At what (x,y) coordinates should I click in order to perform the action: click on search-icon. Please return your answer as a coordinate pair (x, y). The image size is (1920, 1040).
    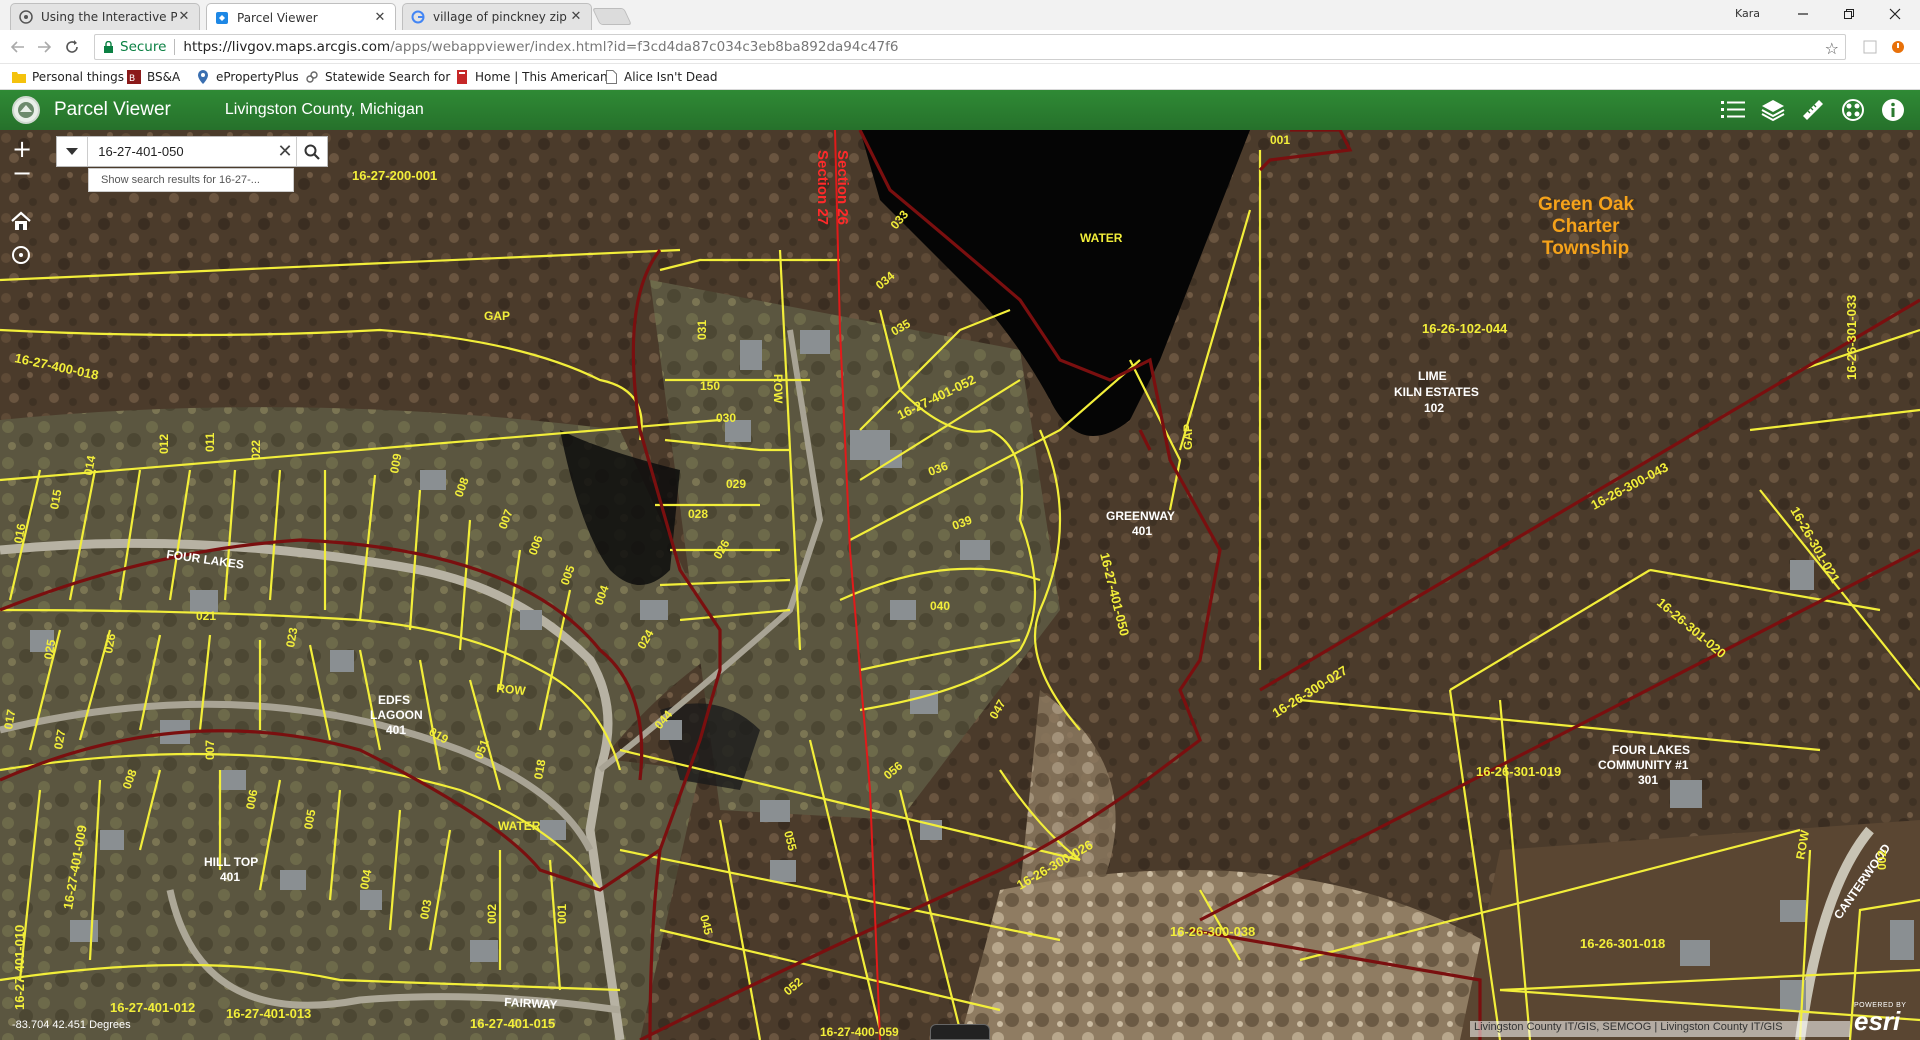
    Looking at the image, I should click on (311, 151).